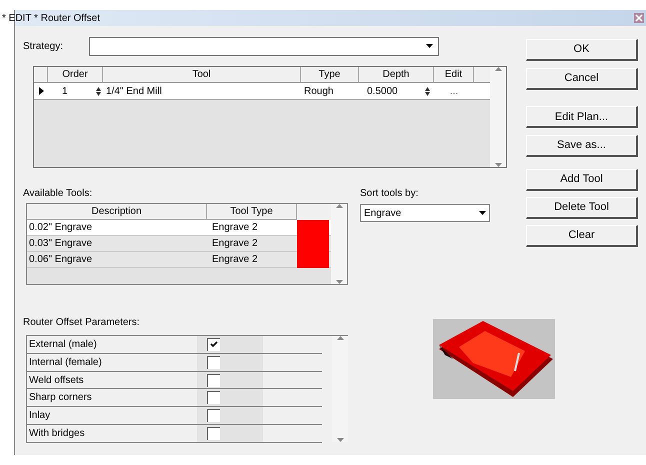 This screenshot has height=465, width=646. I want to click on checkmark-icon, so click(214, 344).